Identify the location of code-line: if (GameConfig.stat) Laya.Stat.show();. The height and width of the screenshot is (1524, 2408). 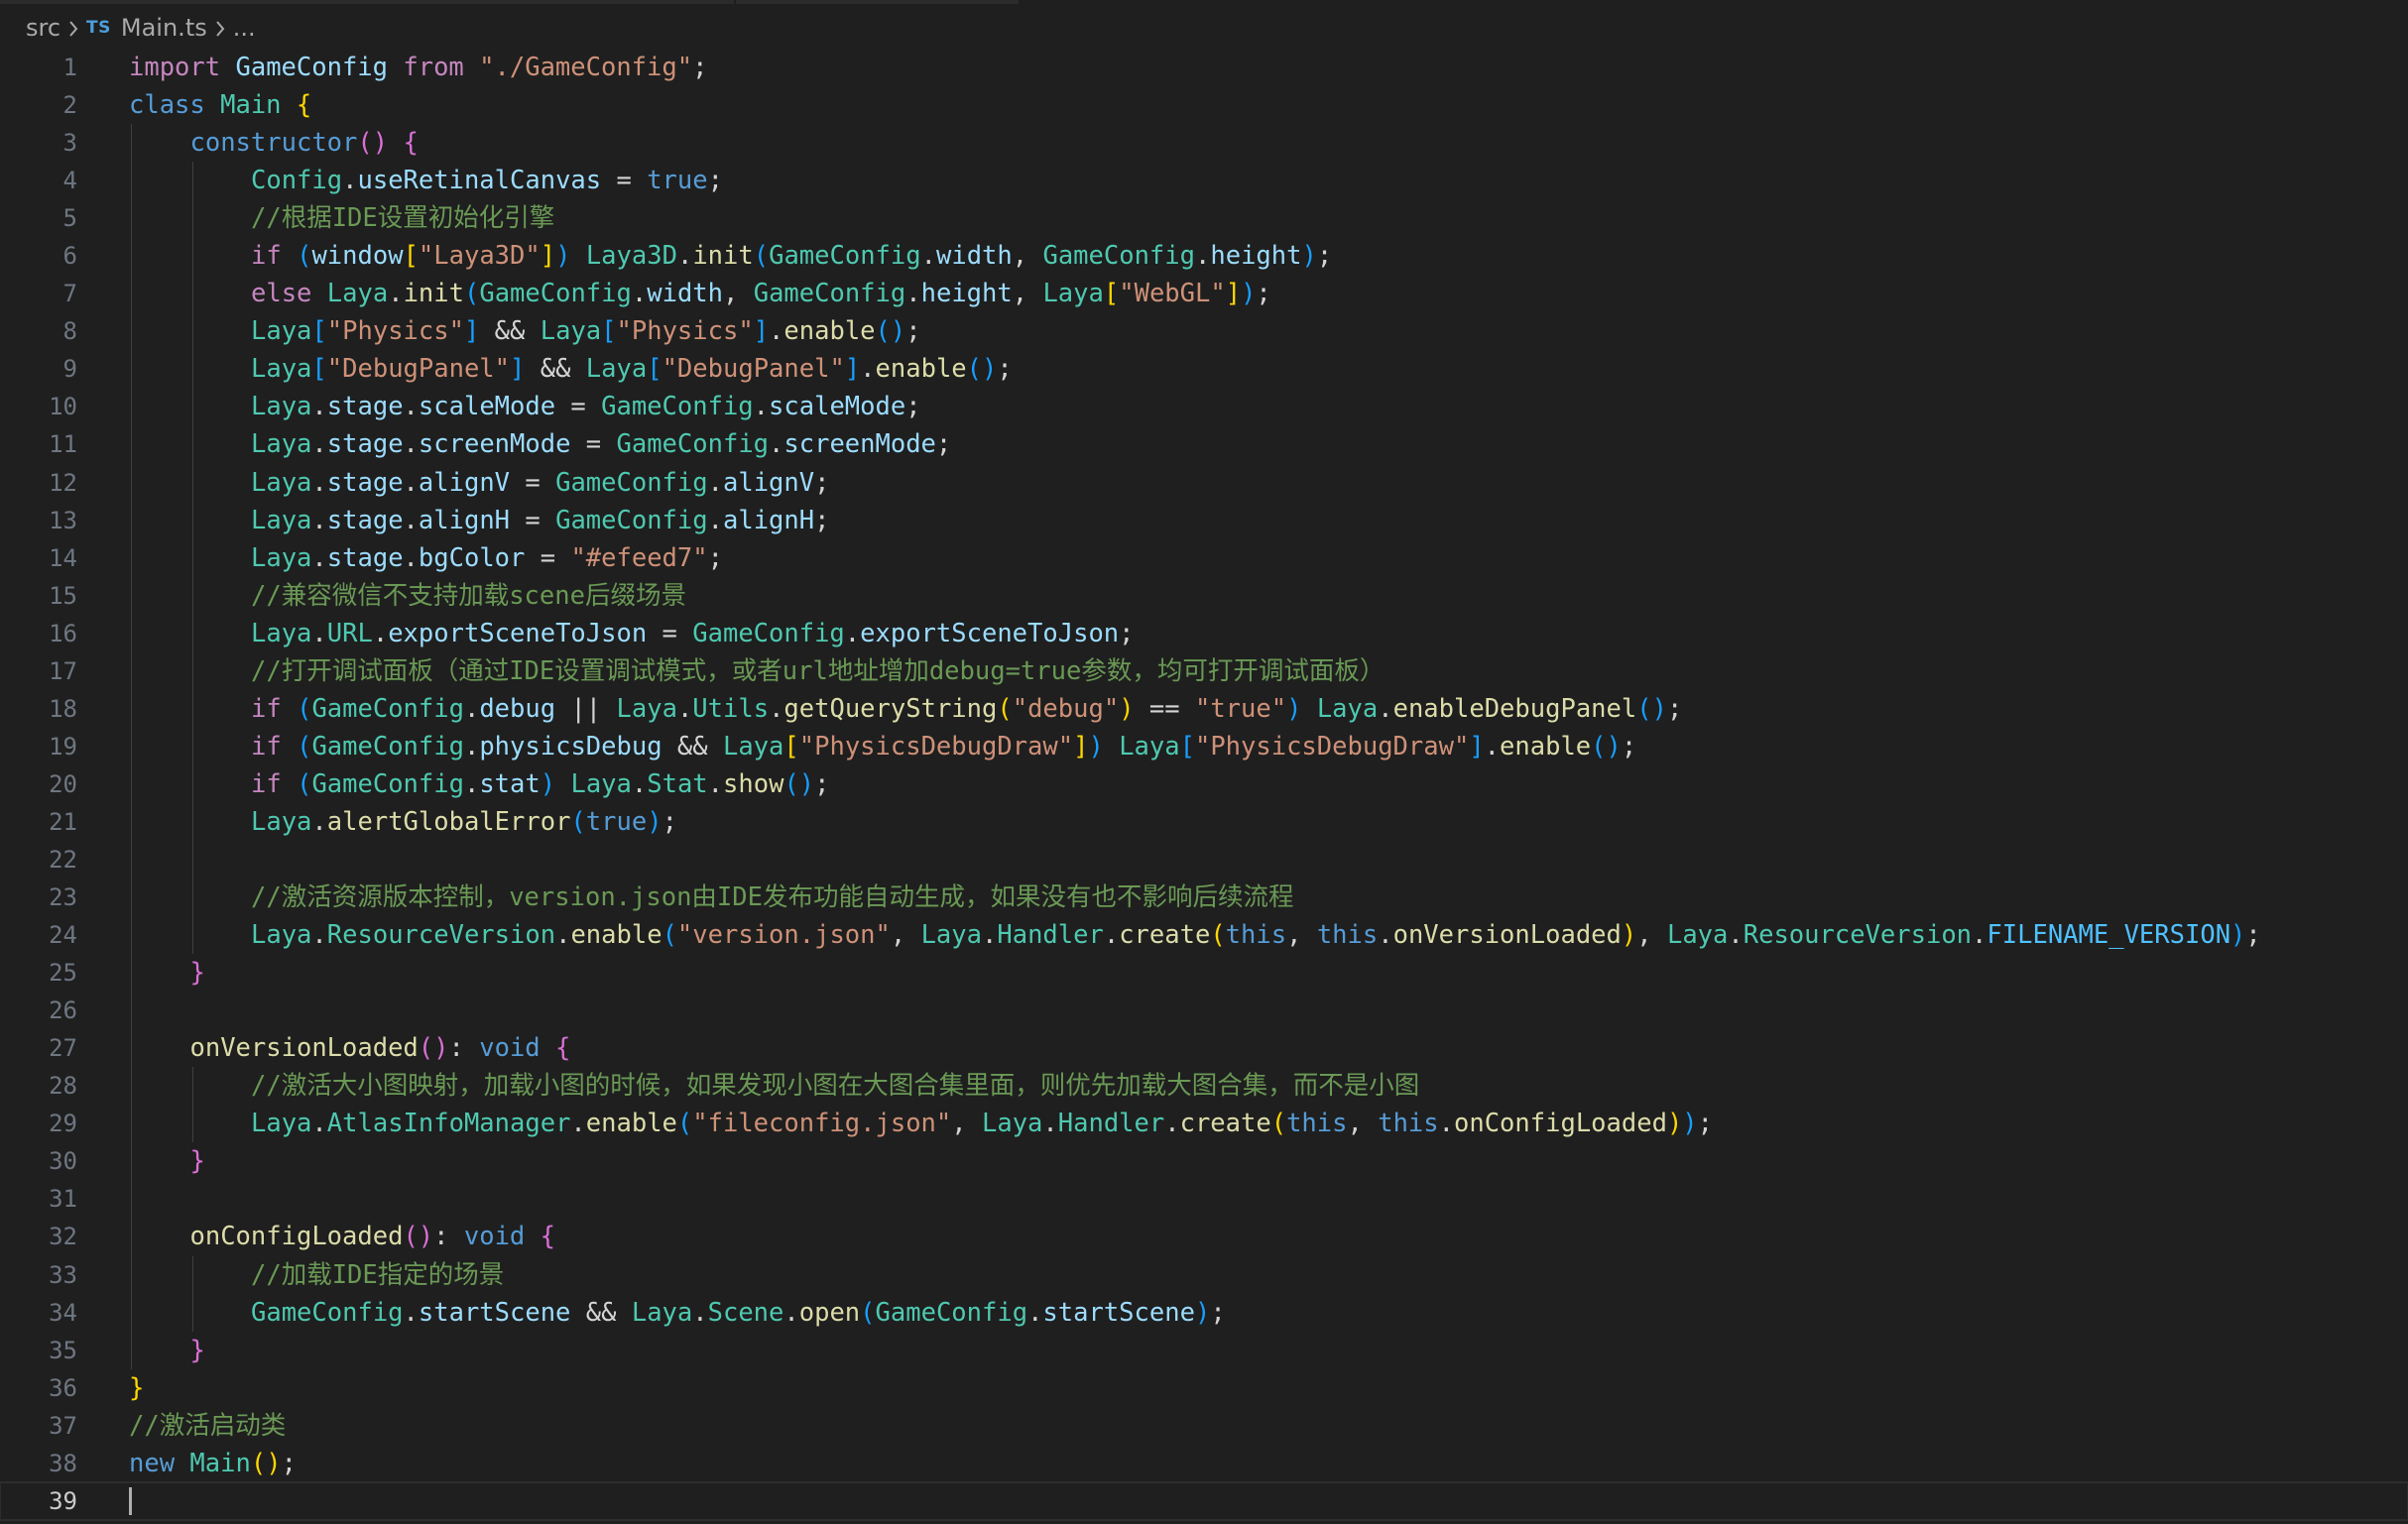
(1265, 783).